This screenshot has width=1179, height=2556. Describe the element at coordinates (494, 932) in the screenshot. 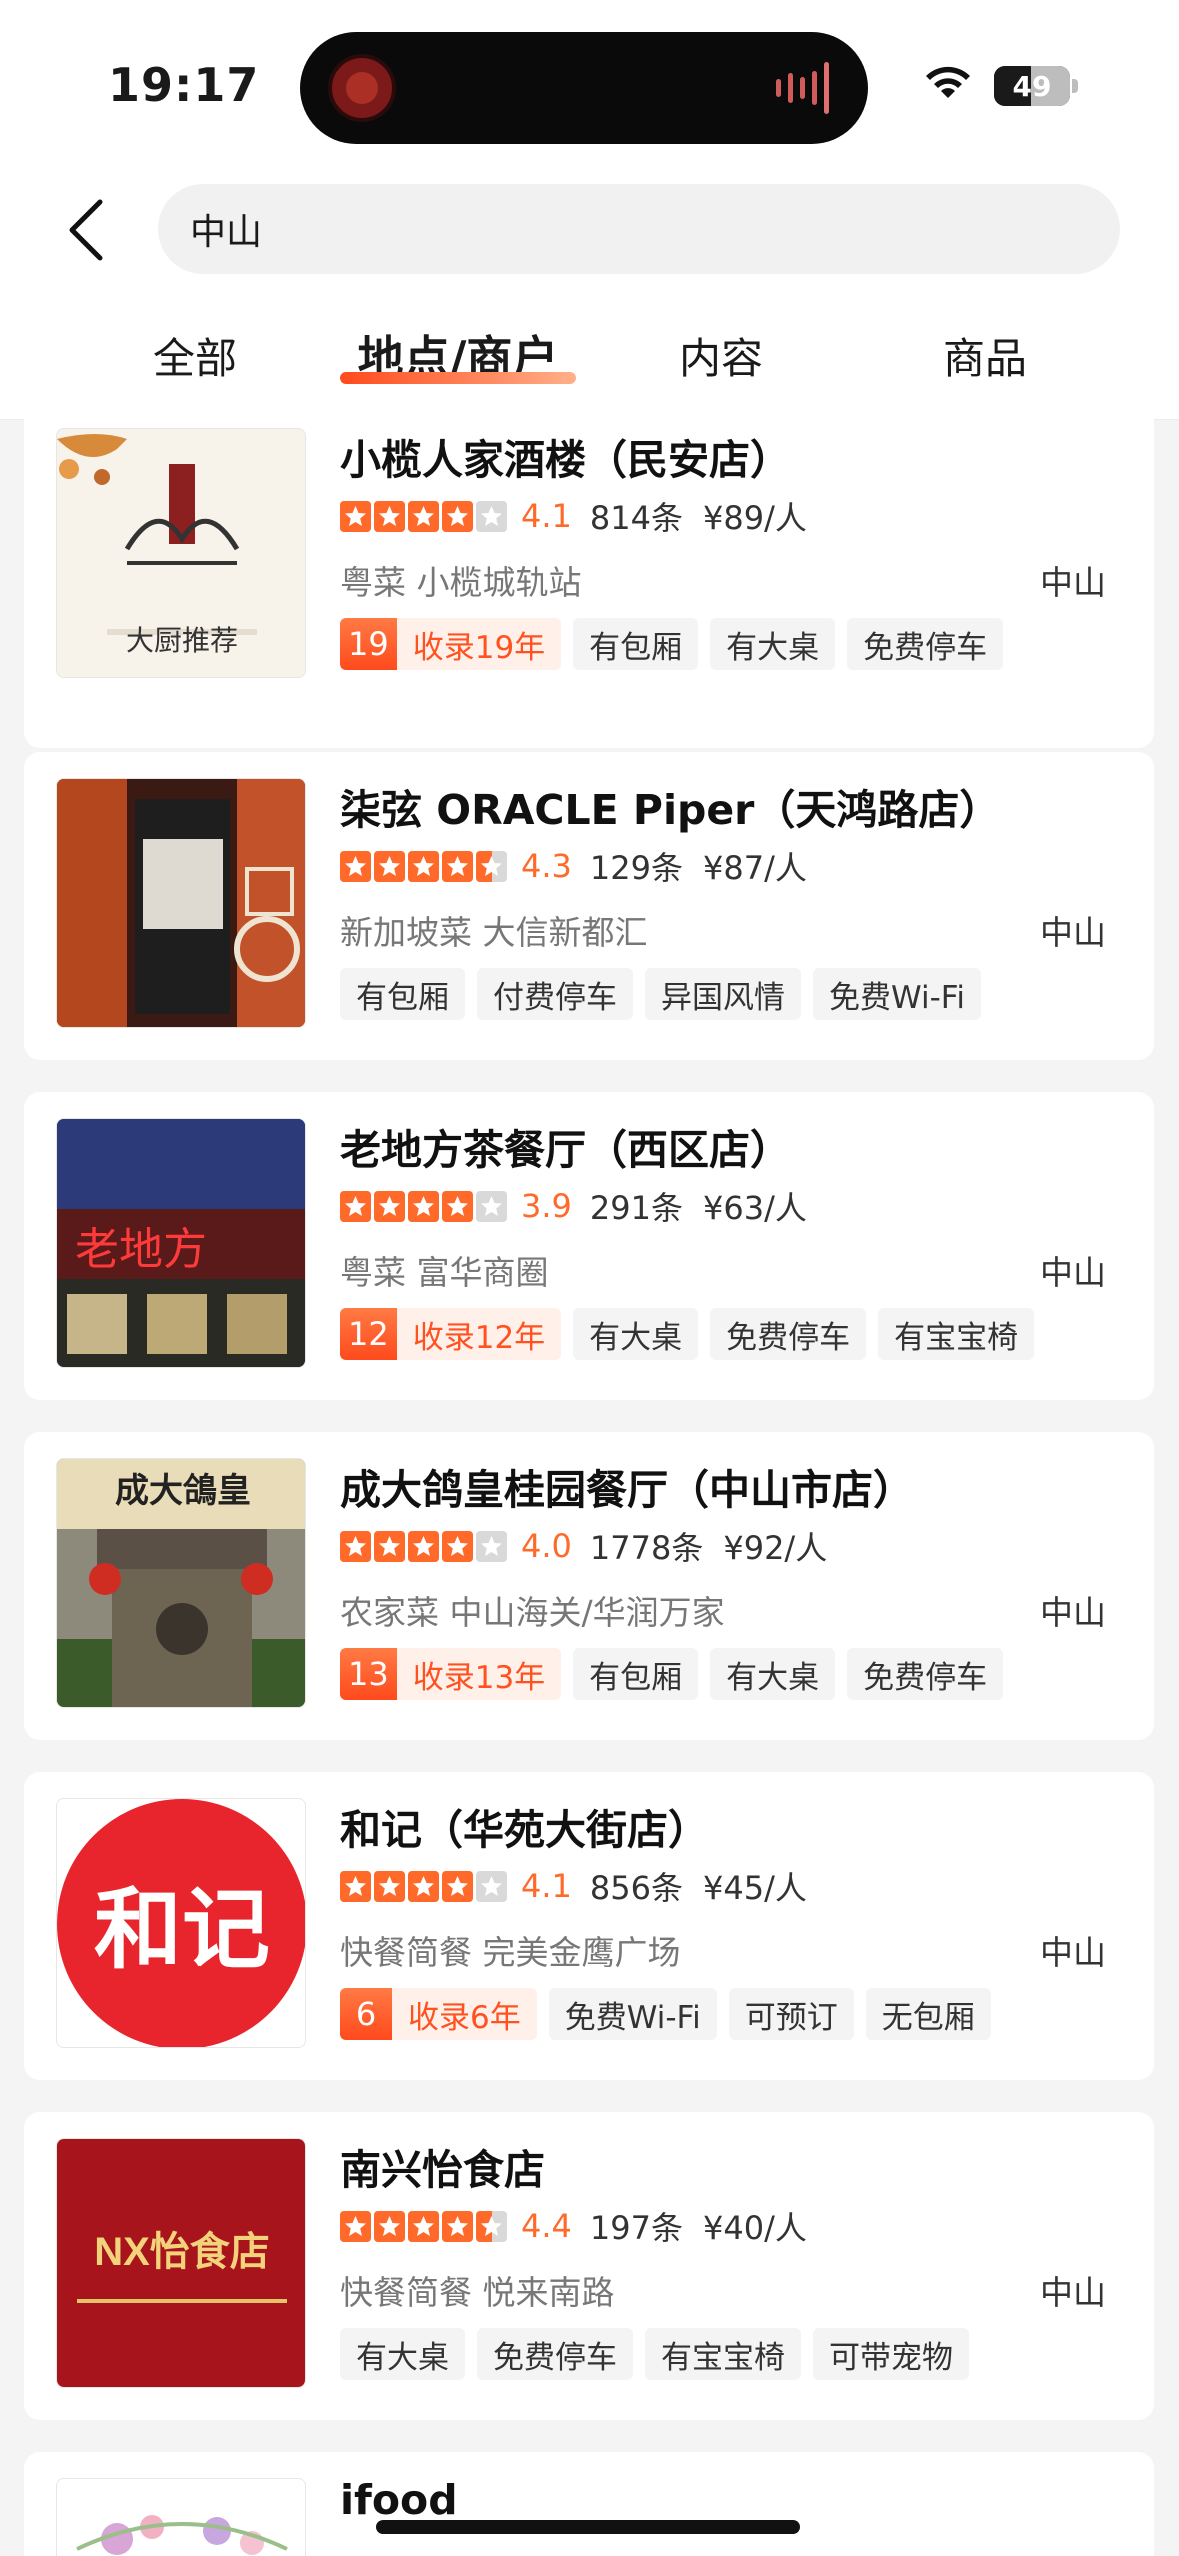

I see `cuisine-location: 新加坡菜 大信新都汇` at that location.